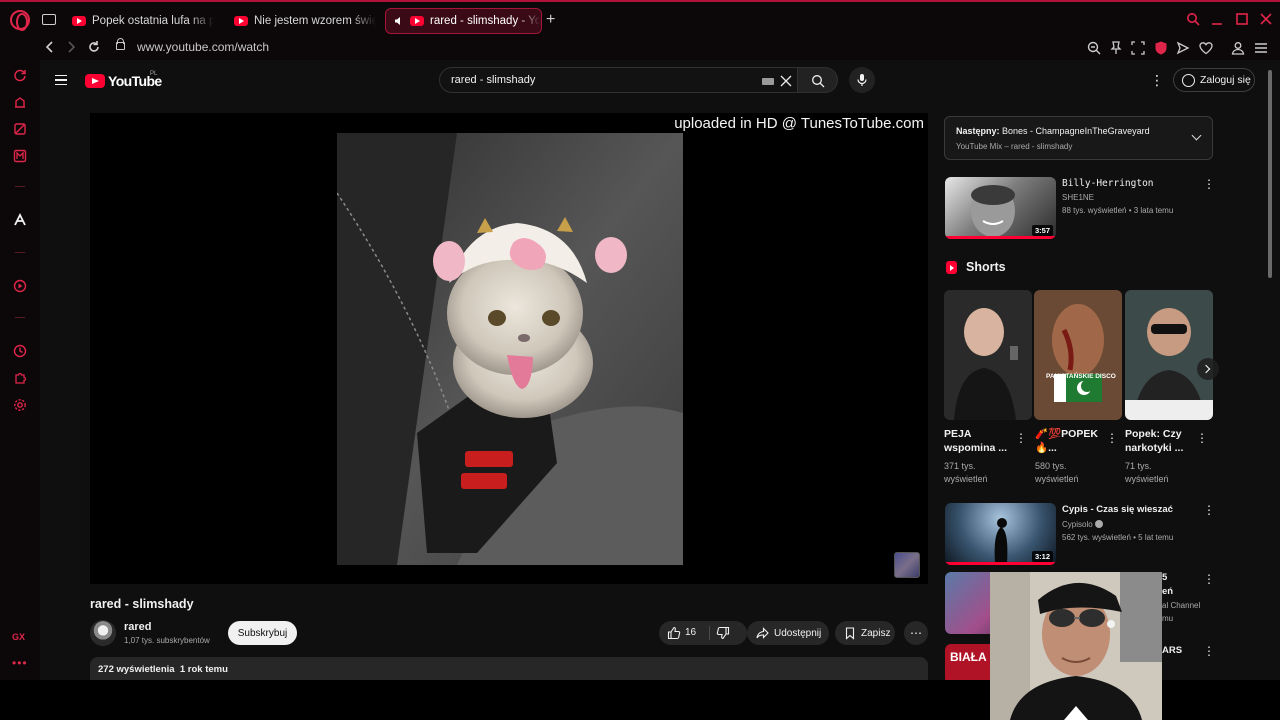 The height and width of the screenshot is (720, 1280). I want to click on sidebar-more-icon: •••, so click(20, 663).